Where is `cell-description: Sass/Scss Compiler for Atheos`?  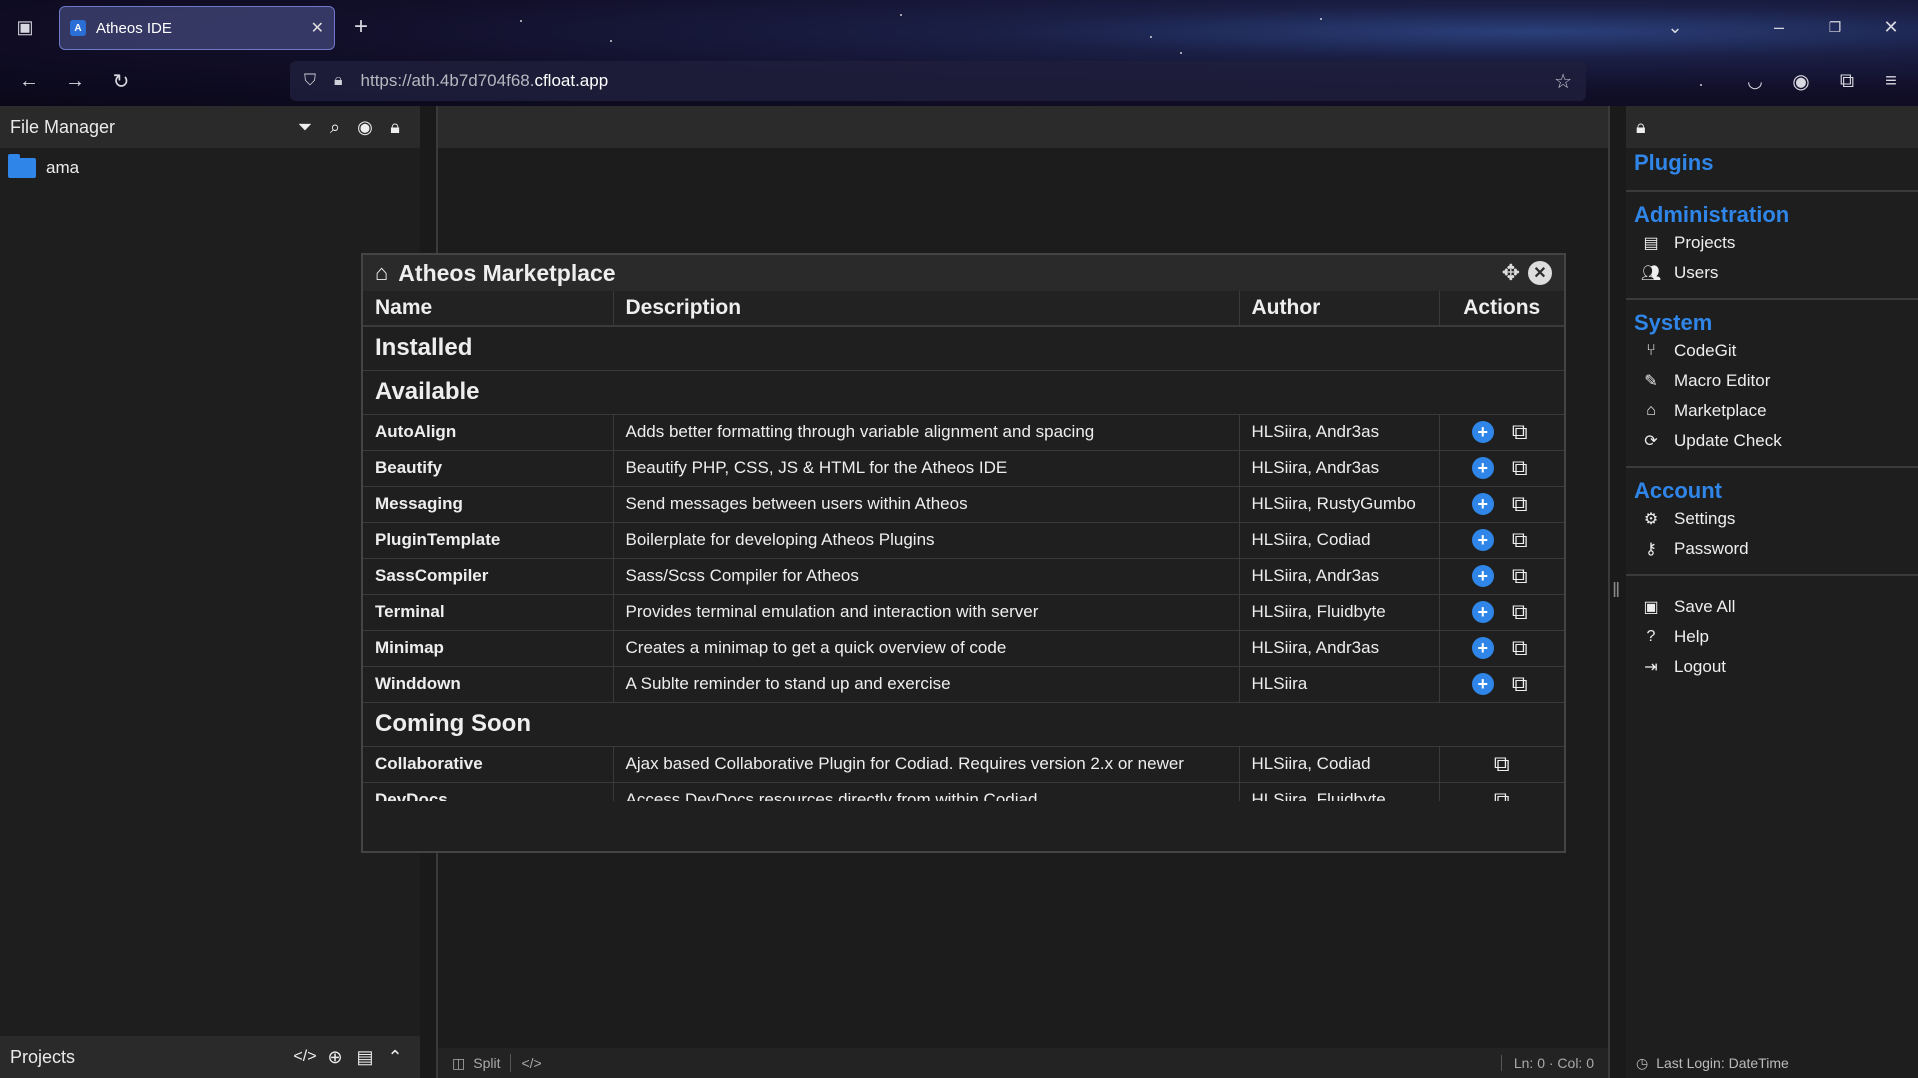 cell-description: Sass/Scss Compiler for Atheos is located at coordinates (926, 576).